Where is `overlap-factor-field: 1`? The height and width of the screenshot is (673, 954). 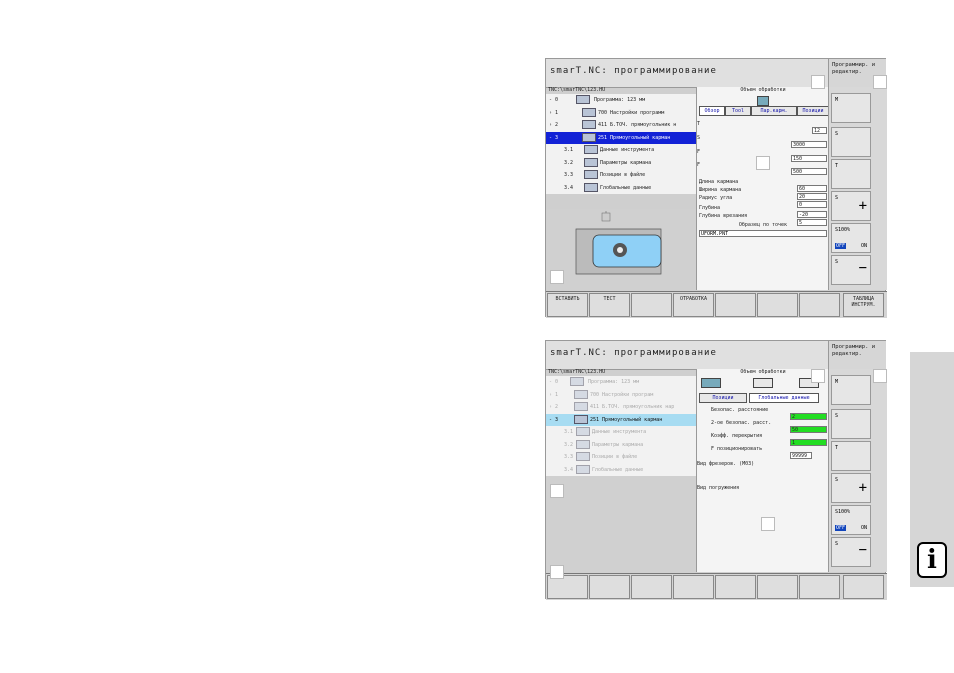
overlap-factor-field: 1 is located at coordinates (808, 442).